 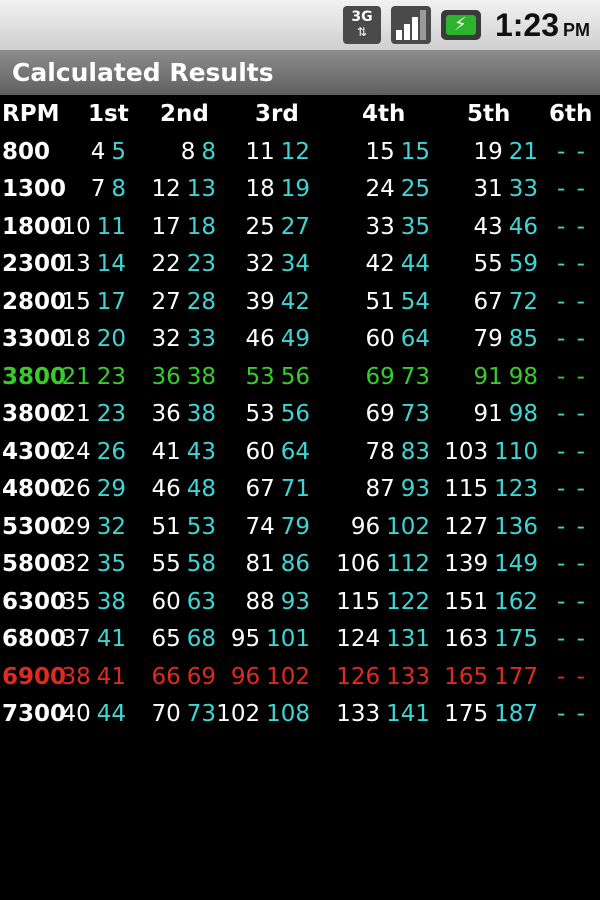 What do you see at coordinates (34, 564) in the screenshot?
I see `rpm-value: 5800` at bounding box center [34, 564].